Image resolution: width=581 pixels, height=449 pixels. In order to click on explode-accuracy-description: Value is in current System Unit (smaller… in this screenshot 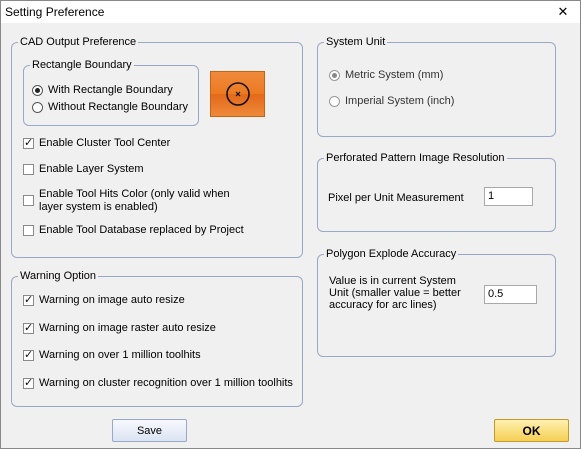, I will do `click(395, 293)`.